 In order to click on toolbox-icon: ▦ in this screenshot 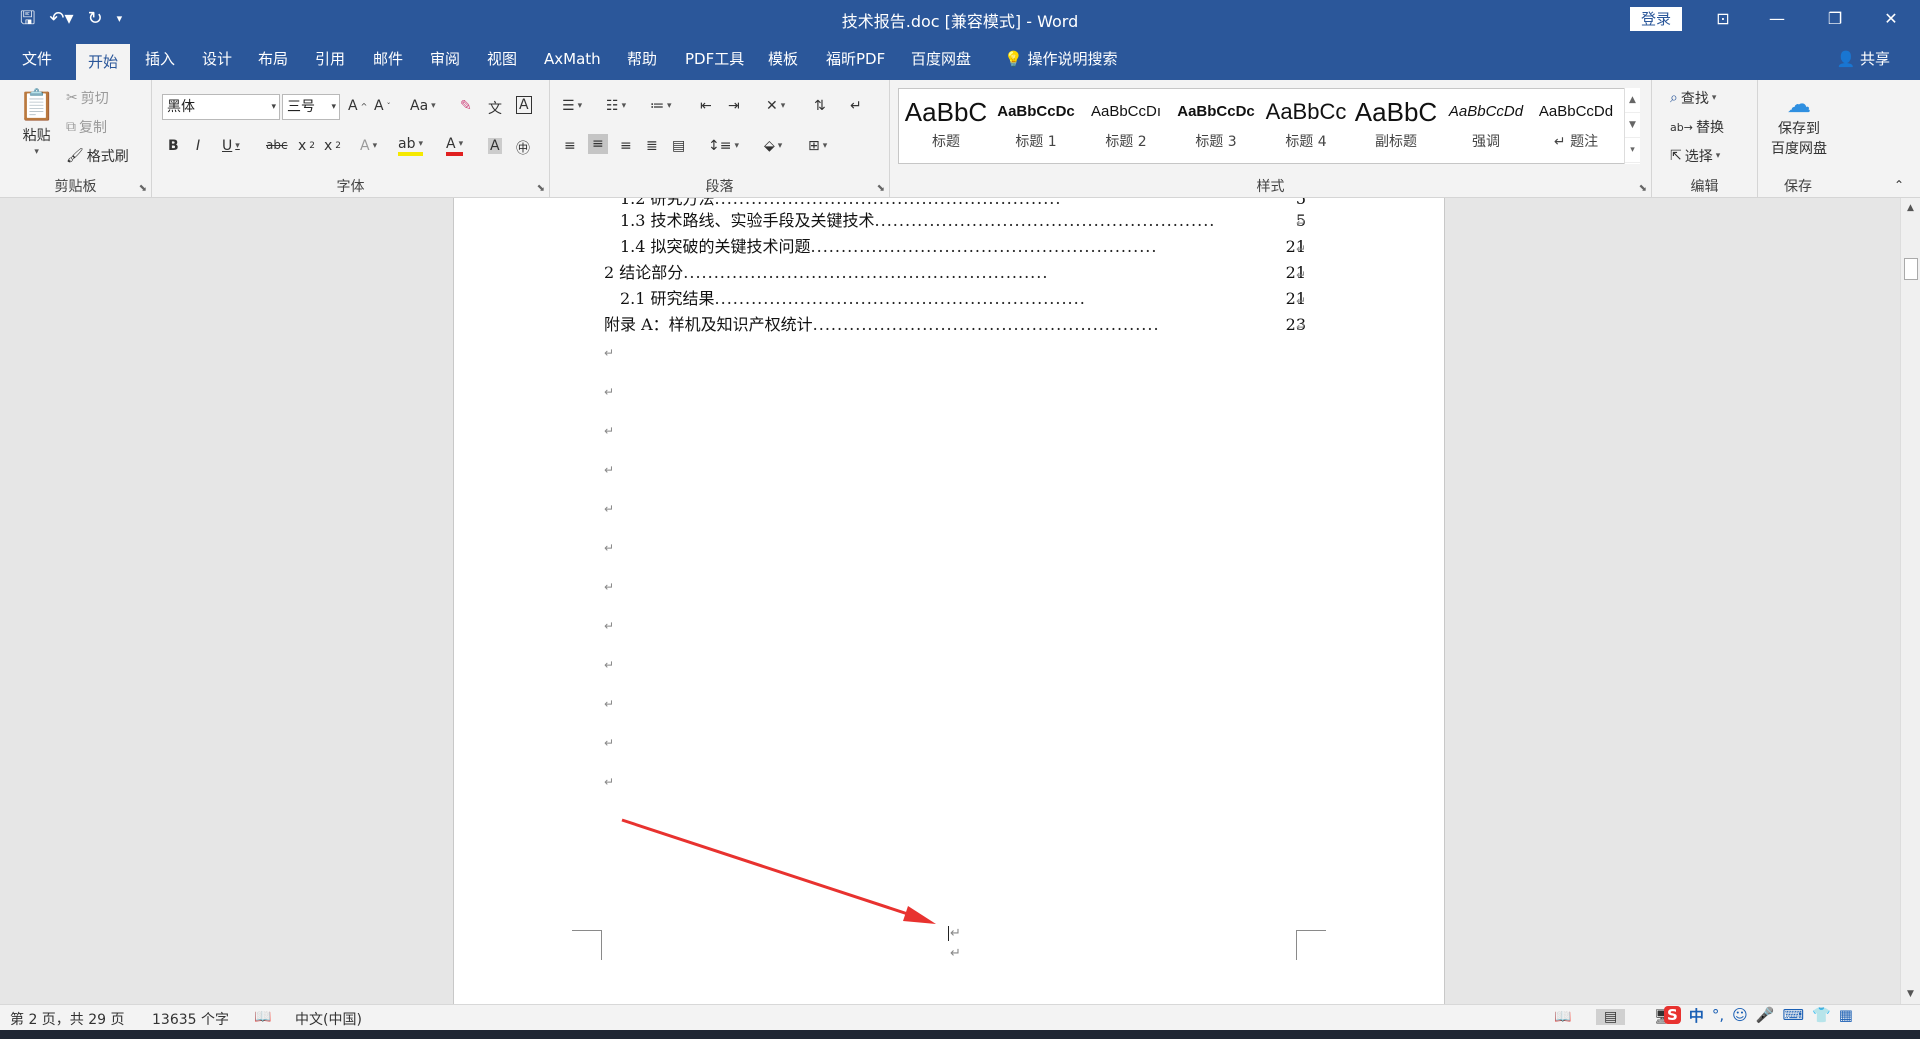, I will do `click(1846, 1015)`.